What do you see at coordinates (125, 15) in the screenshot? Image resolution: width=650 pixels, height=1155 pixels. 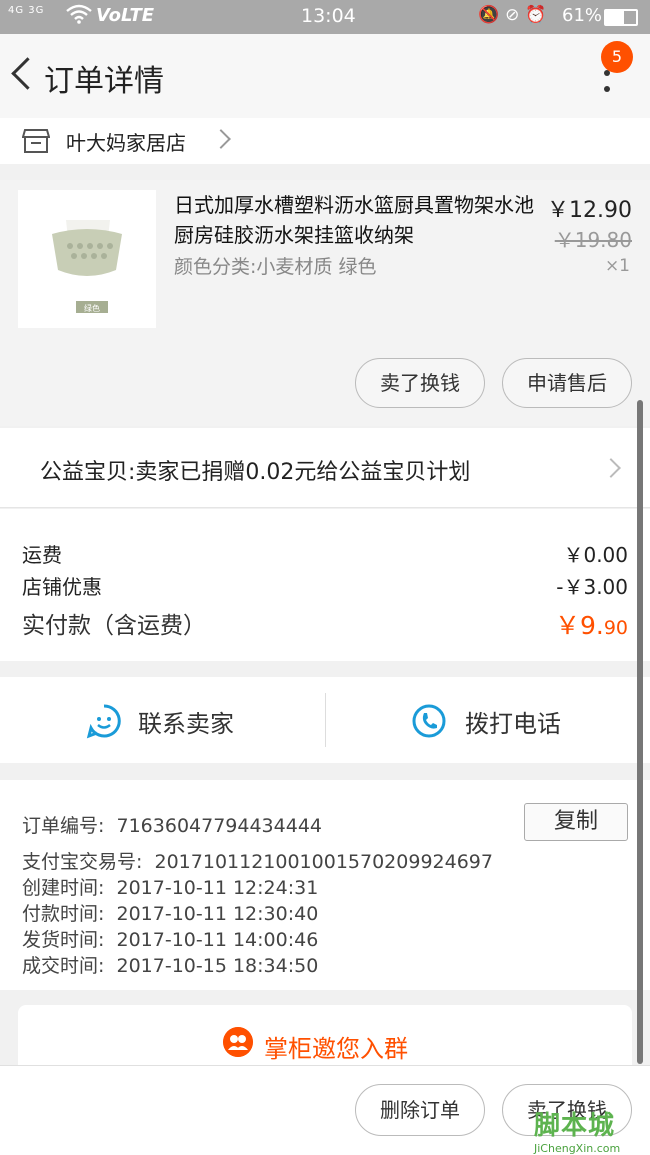 I see `volte-indicator: VoLTE` at bounding box center [125, 15].